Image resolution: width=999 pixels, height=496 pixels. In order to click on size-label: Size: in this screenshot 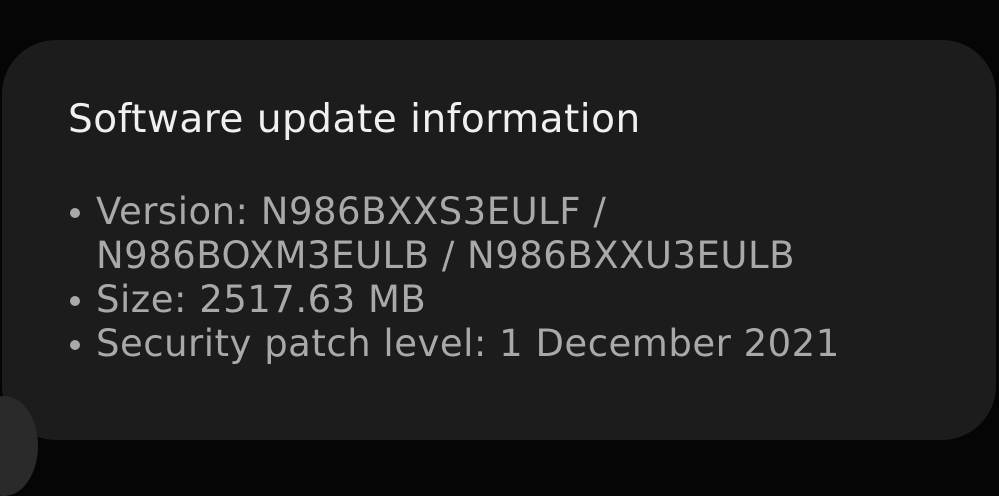, I will do `click(141, 299)`.